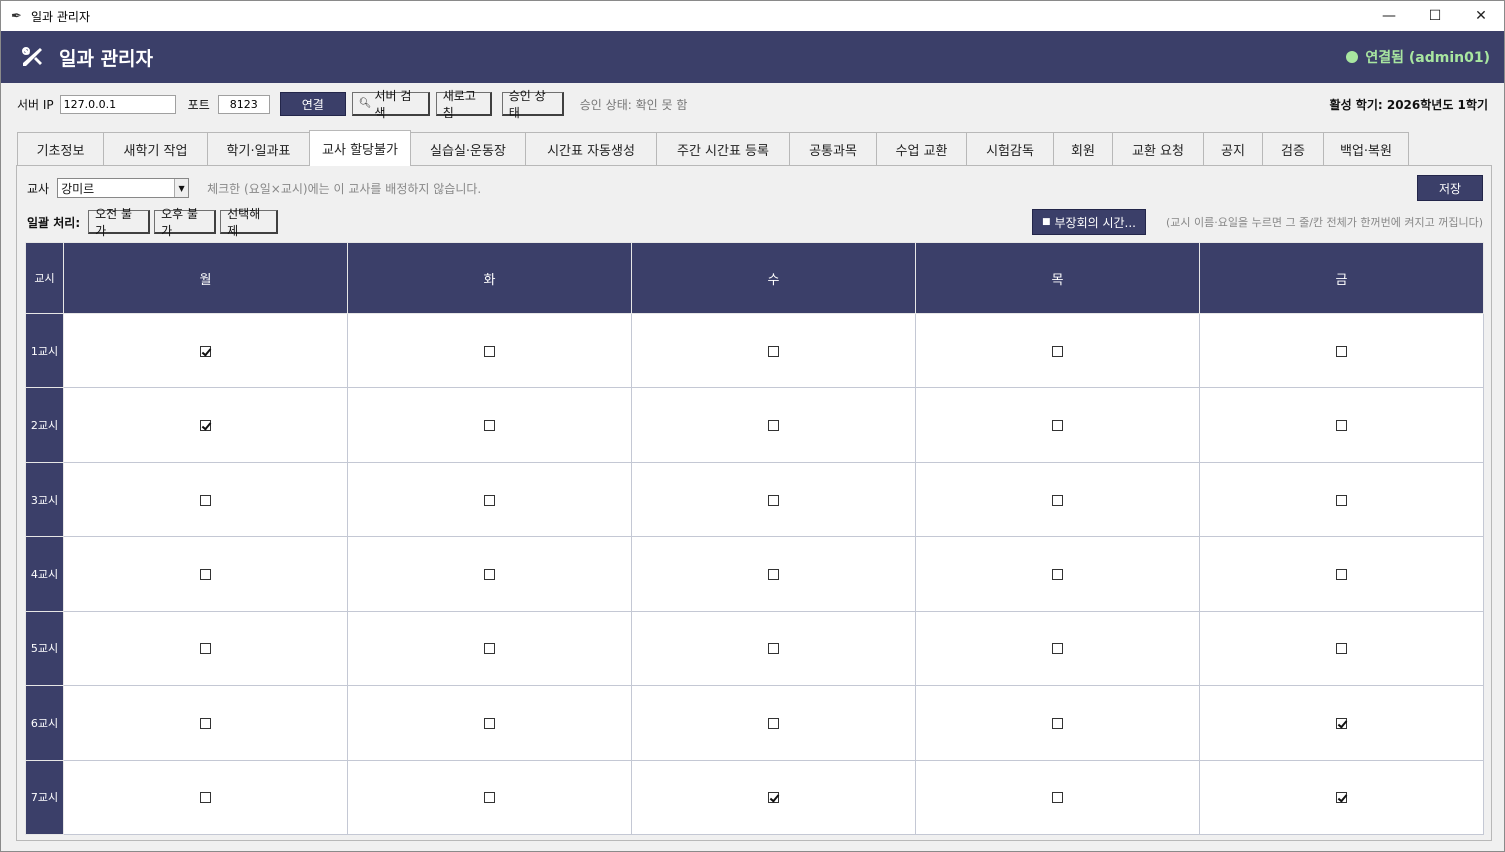 The height and width of the screenshot is (852, 1505). What do you see at coordinates (44, 723) in the screenshot?
I see `period-label: 6교시` at bounding box center [44, 723].